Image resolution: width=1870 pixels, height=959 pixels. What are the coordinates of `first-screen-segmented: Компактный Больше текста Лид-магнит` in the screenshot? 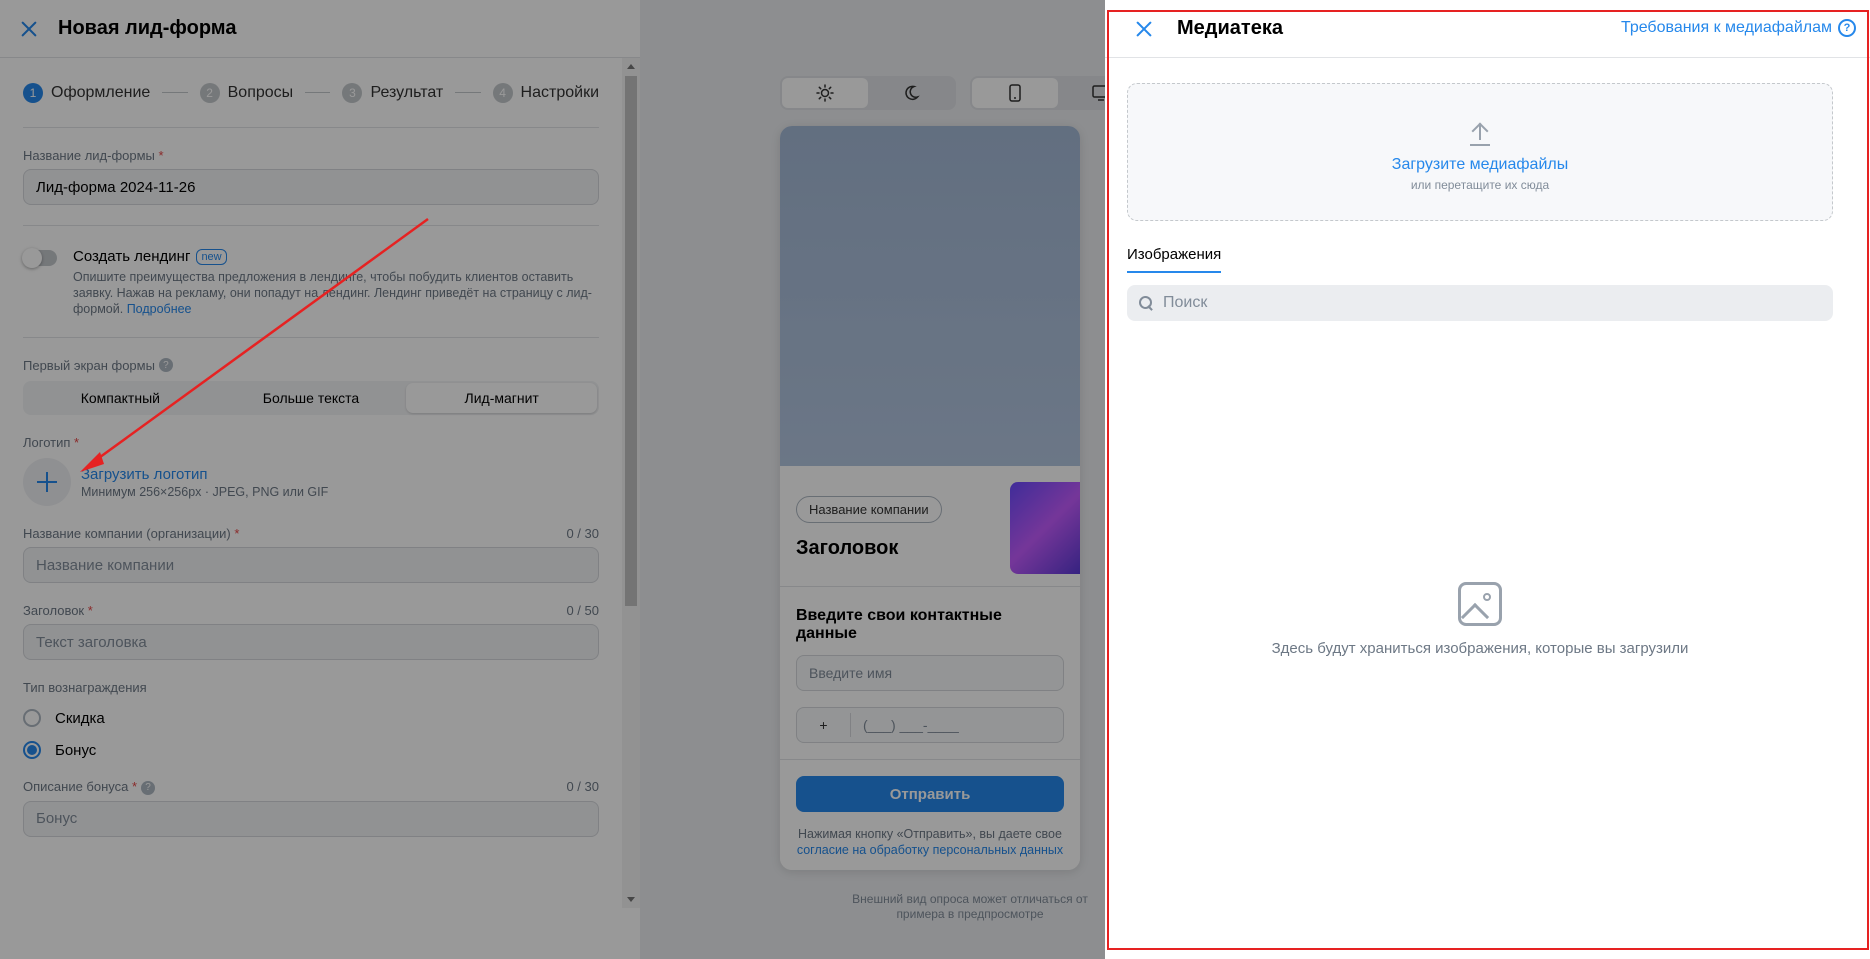 It's located at (311, 398).